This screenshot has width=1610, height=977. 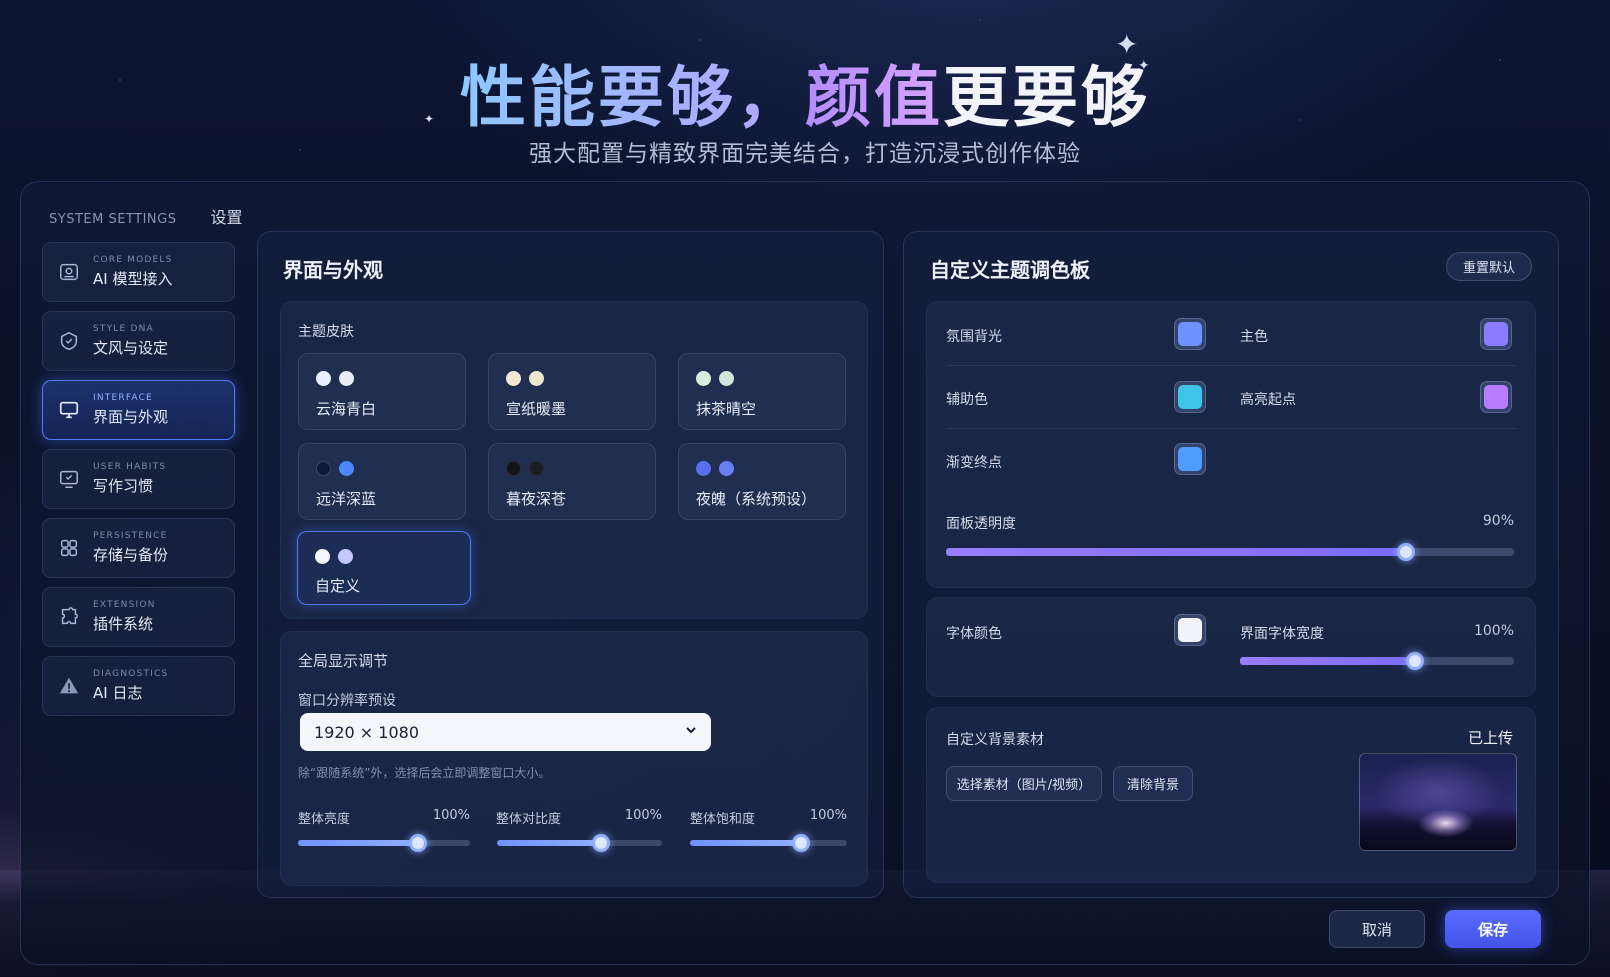 I want to click on theme-name: 暮夜深苍, so click(x=536, y=499).